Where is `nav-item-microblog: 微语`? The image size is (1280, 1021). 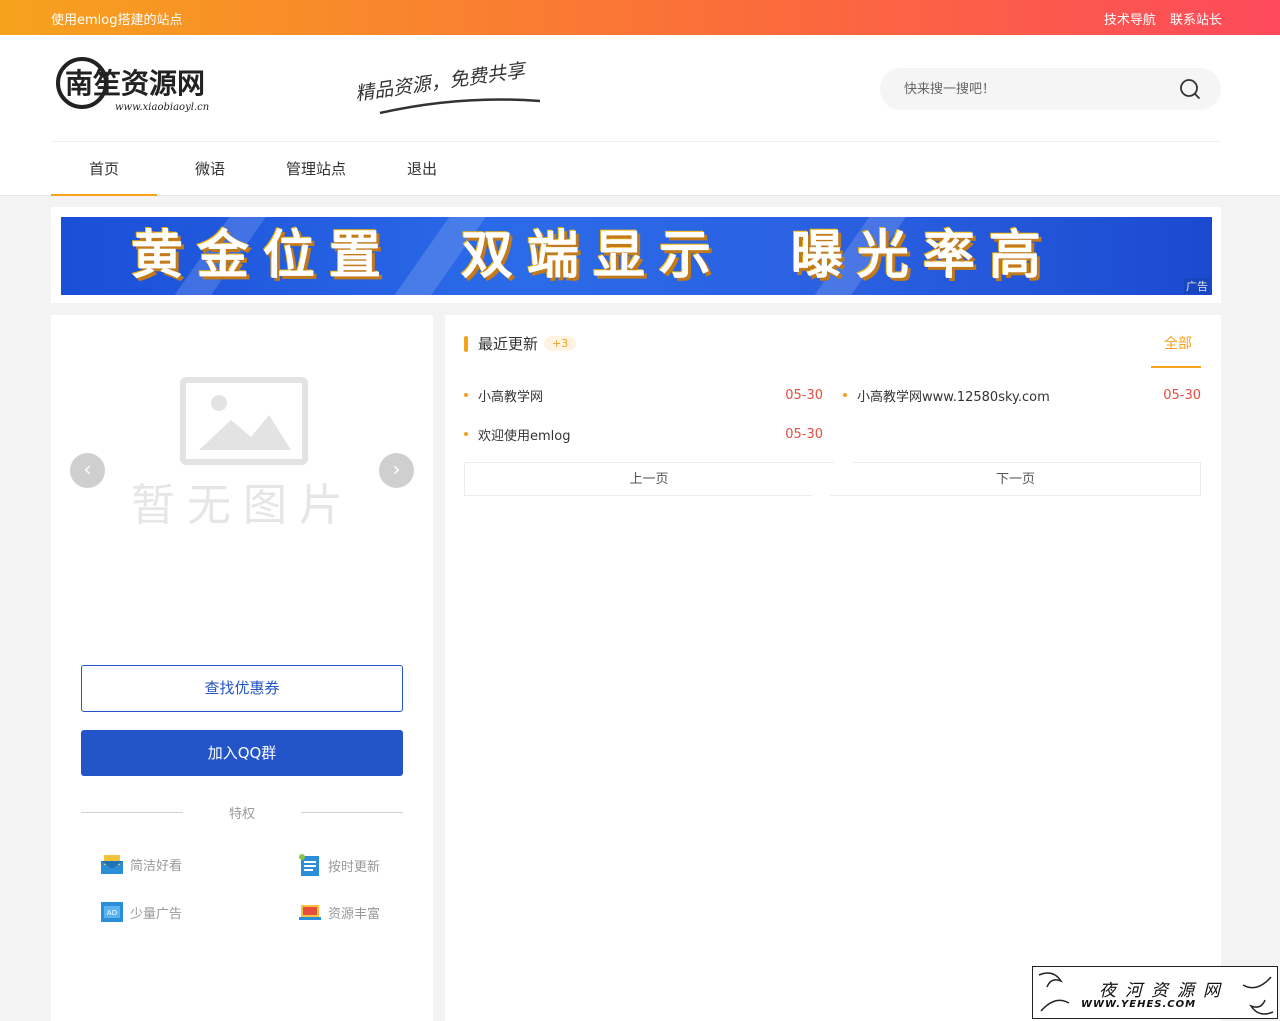
nav-item-microblog: 微语 is located at coordinates (210, 169).